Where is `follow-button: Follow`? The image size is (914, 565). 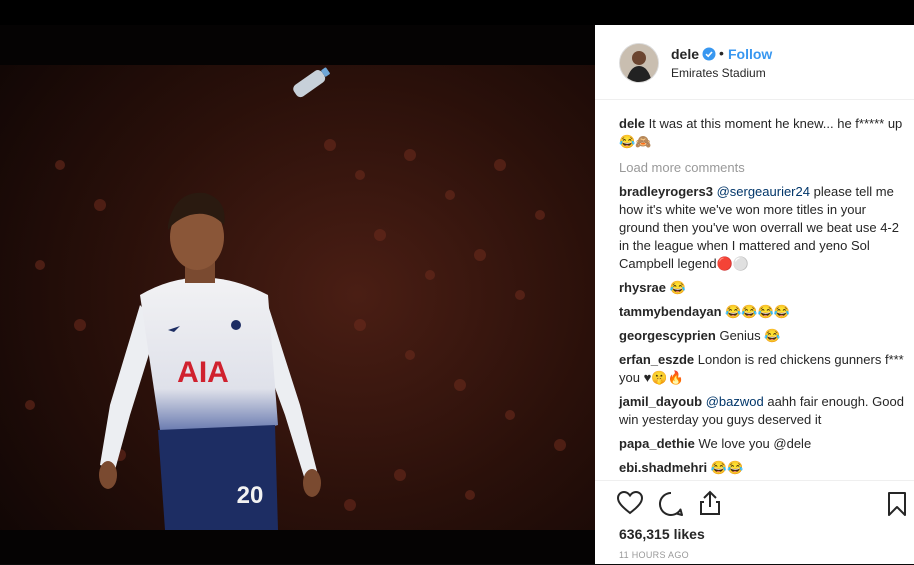
follow-button: Follow is located at coordinates (750, 54).